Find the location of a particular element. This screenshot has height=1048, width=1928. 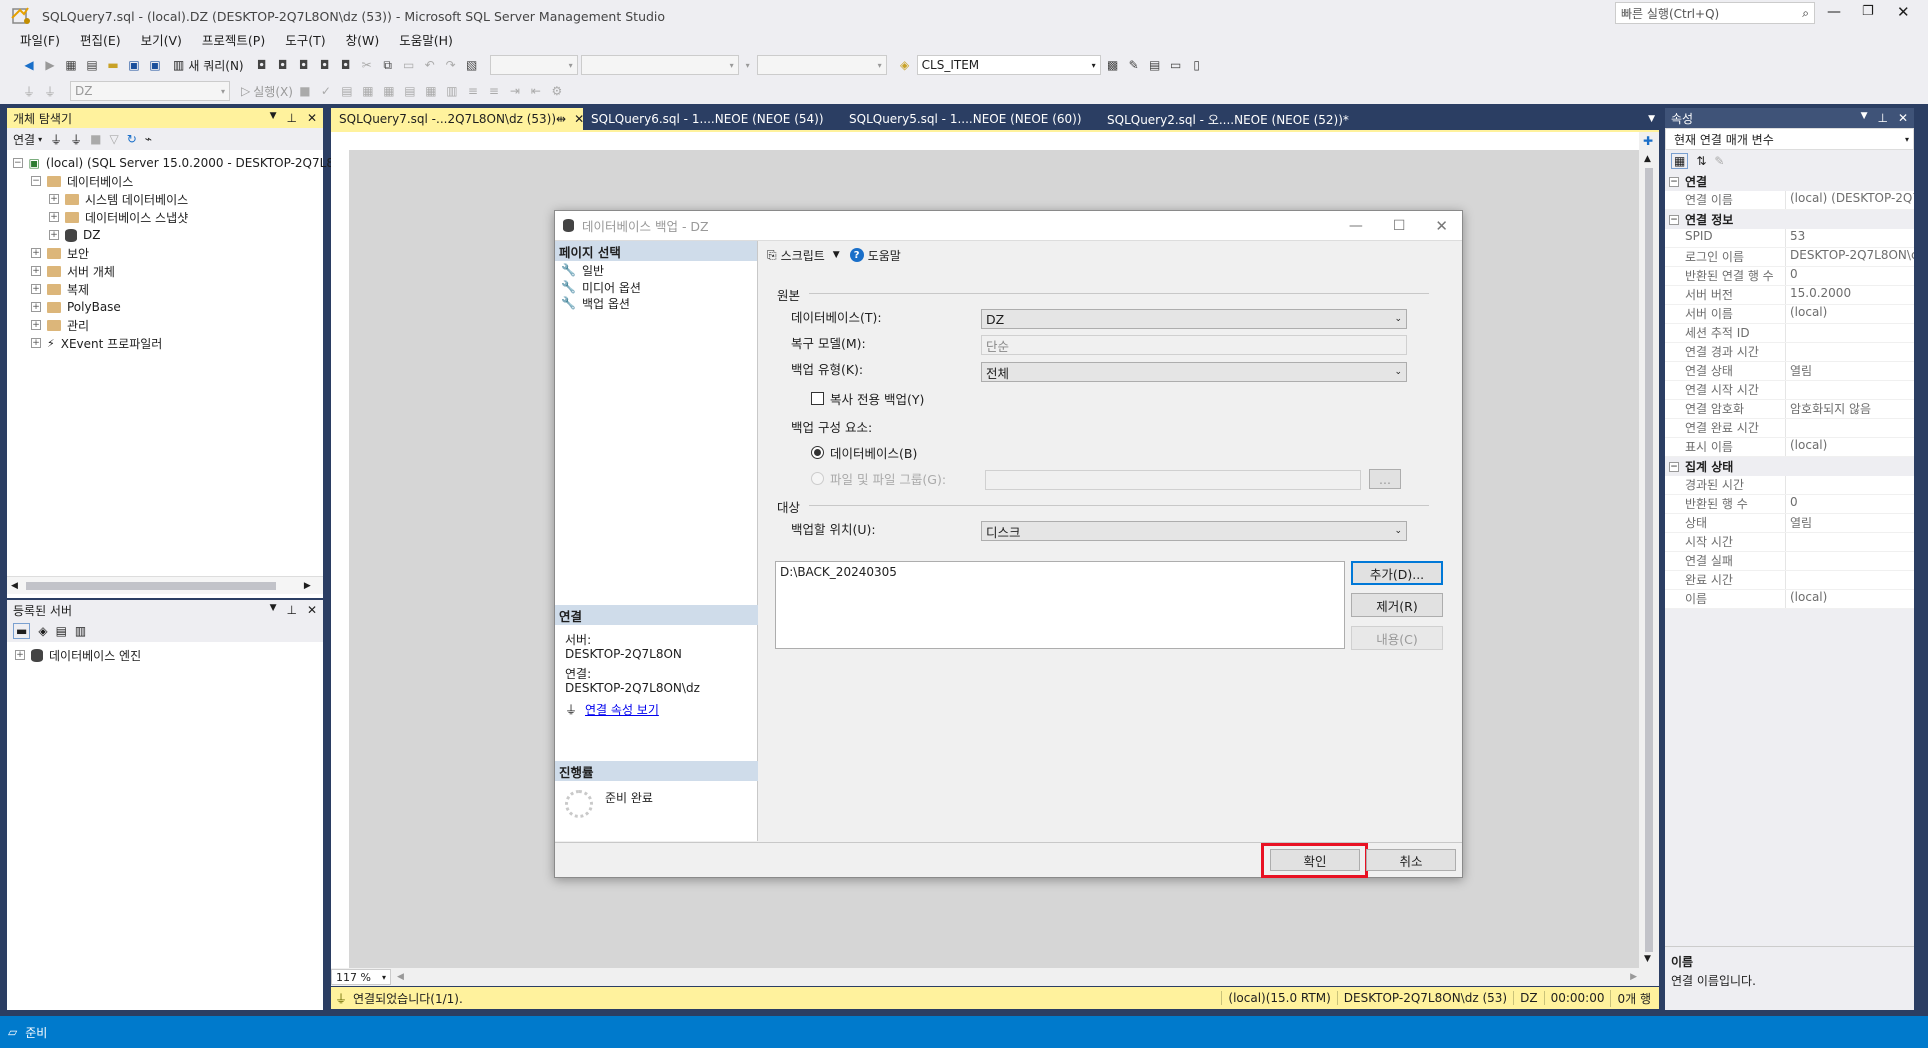

tab-sqlquery2: SQLQuery2.sql - 오....NEOE (NEOE (52))* is located at coordinates (1228, 119).